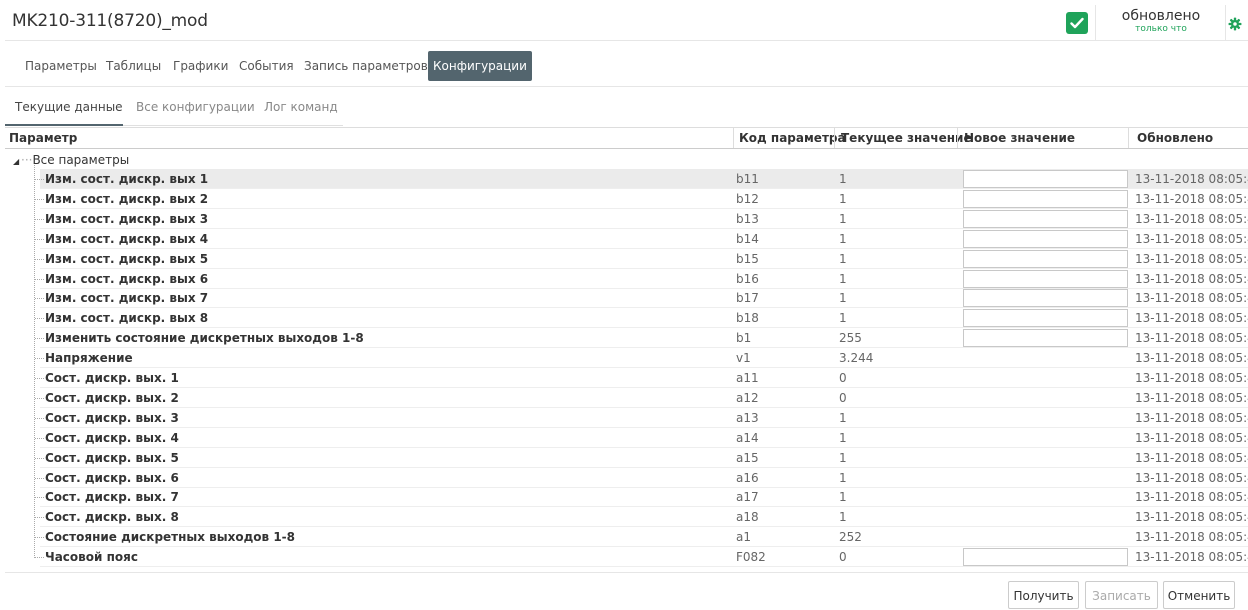  I want to click on subtab-all-configurations: Все конфигурации, so click(195, 107).